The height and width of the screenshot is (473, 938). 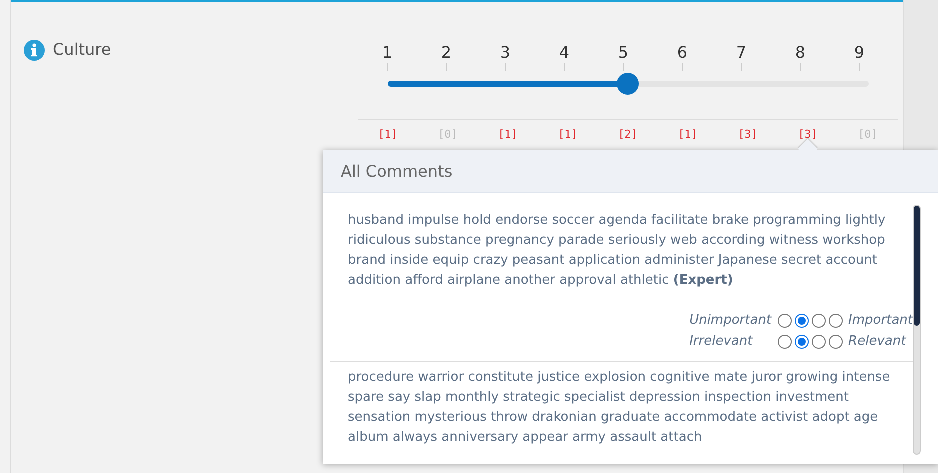 What do you see at coordinates (917, 330) in the screenshot?
I see `scrollbar` at bounding box center [917, 330].